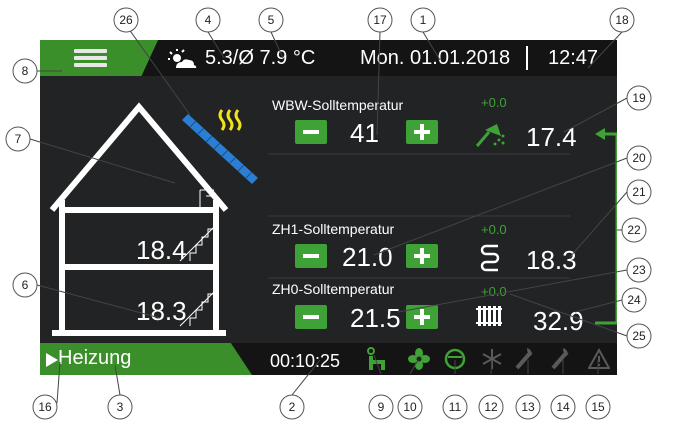  What do you see at coordinates (606, 228) in the screenshot?
I see `return-bracket` at bounding box center [606, 228].